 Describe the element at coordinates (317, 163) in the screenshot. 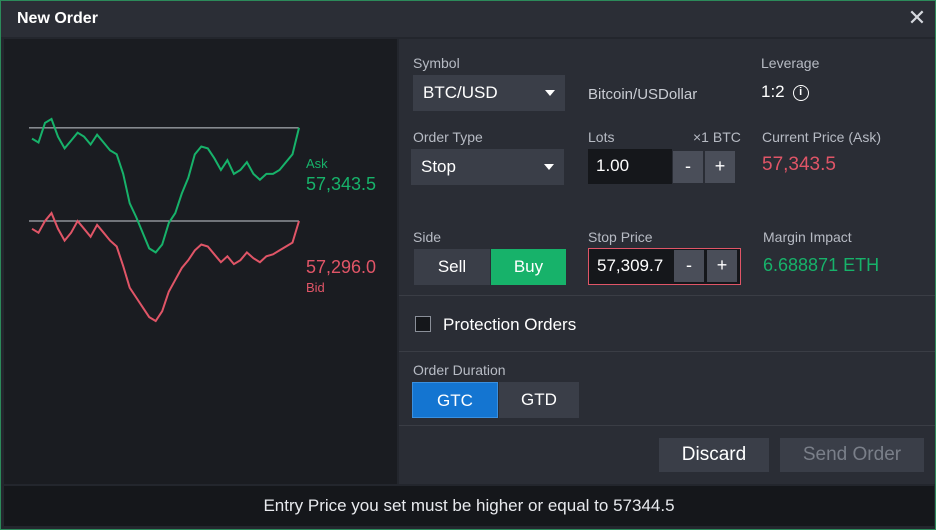

I see `ask-label: Ask` at that location.